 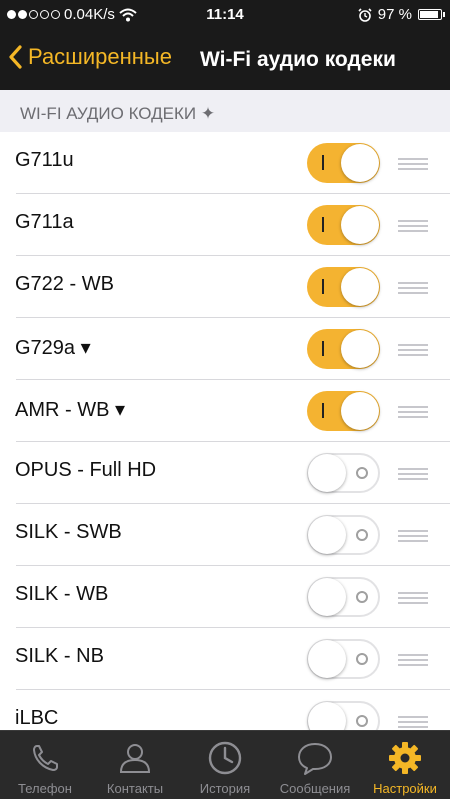 I want to click on codec-label: SILK - NB, so click(x=59, y=656).